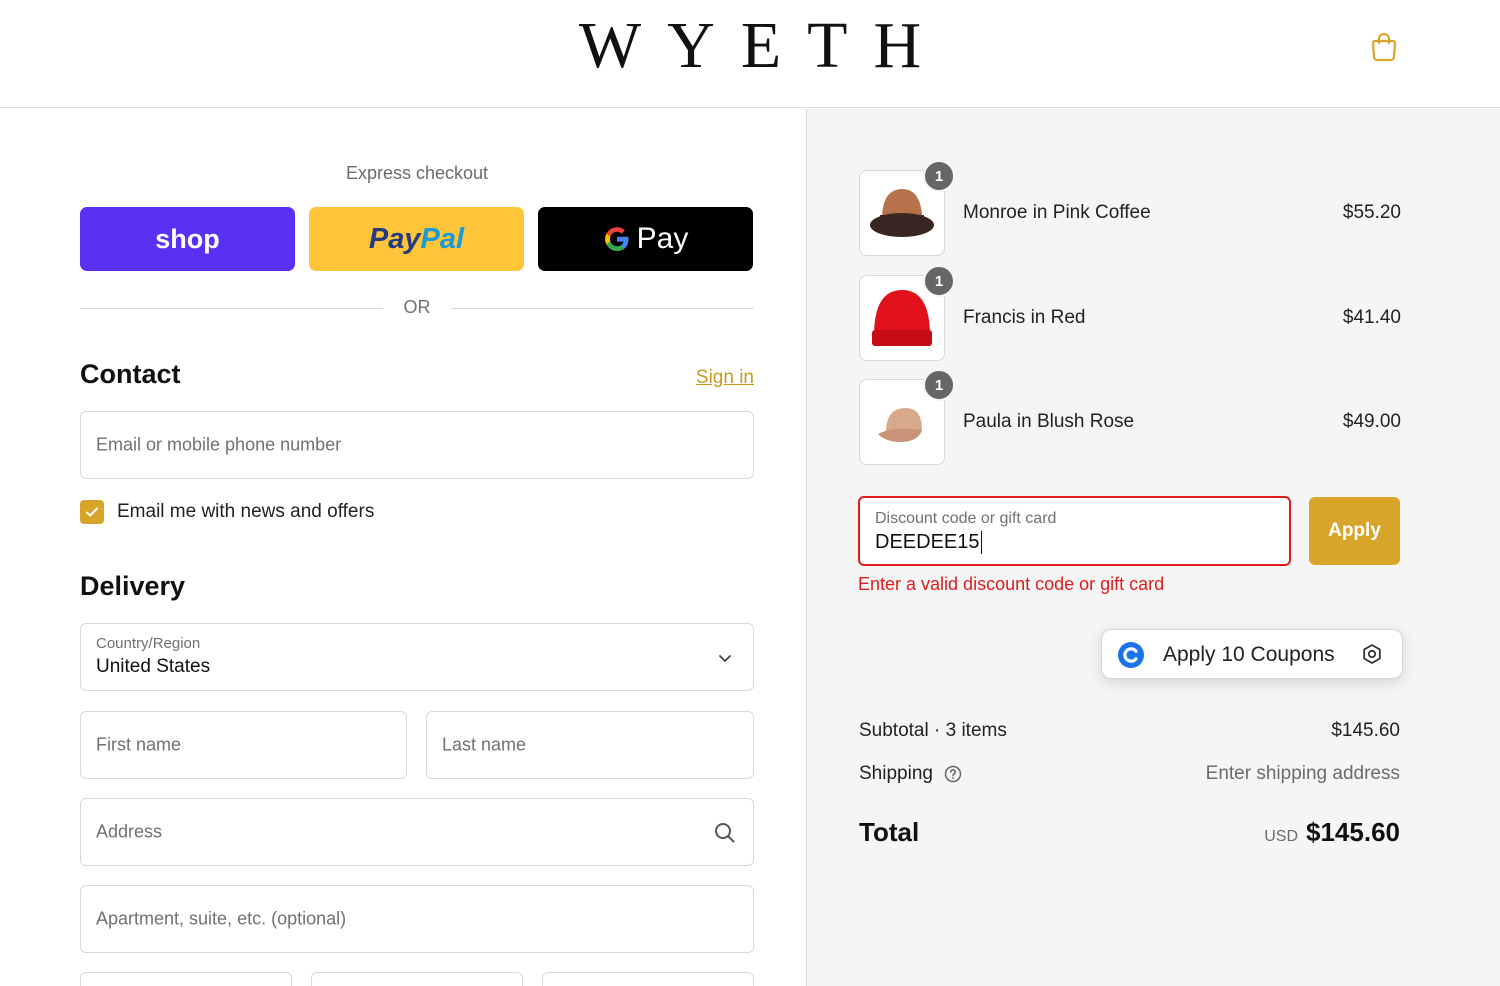 Image resolution: width=1500 pixels, height=986 pixels. What do you see at coordinates (417, 832) in the screenshot?
I see `address-field: Address` at bounding box center [417, 832].